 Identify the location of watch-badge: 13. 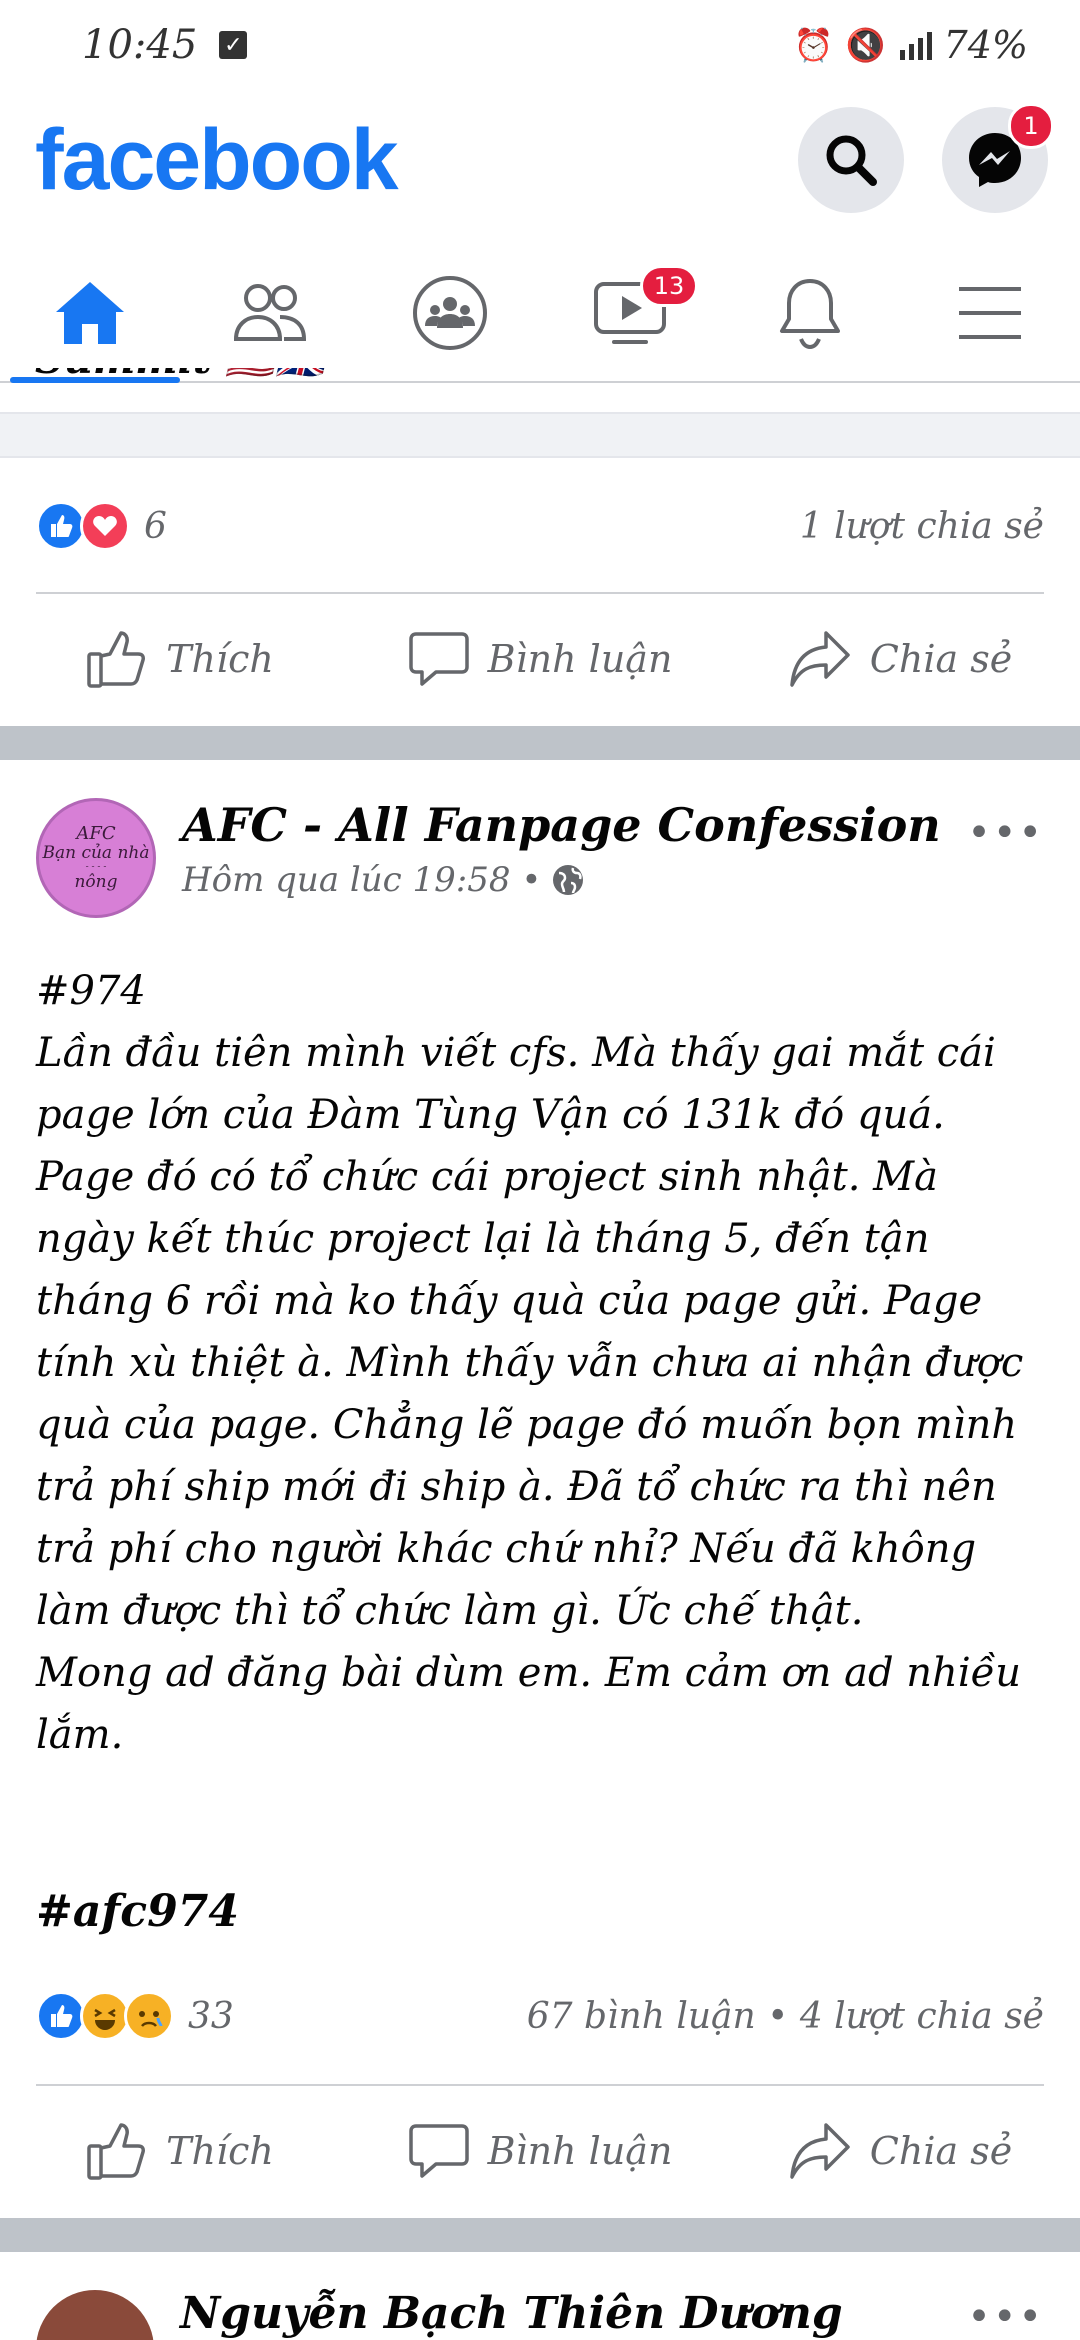
(669, 286).